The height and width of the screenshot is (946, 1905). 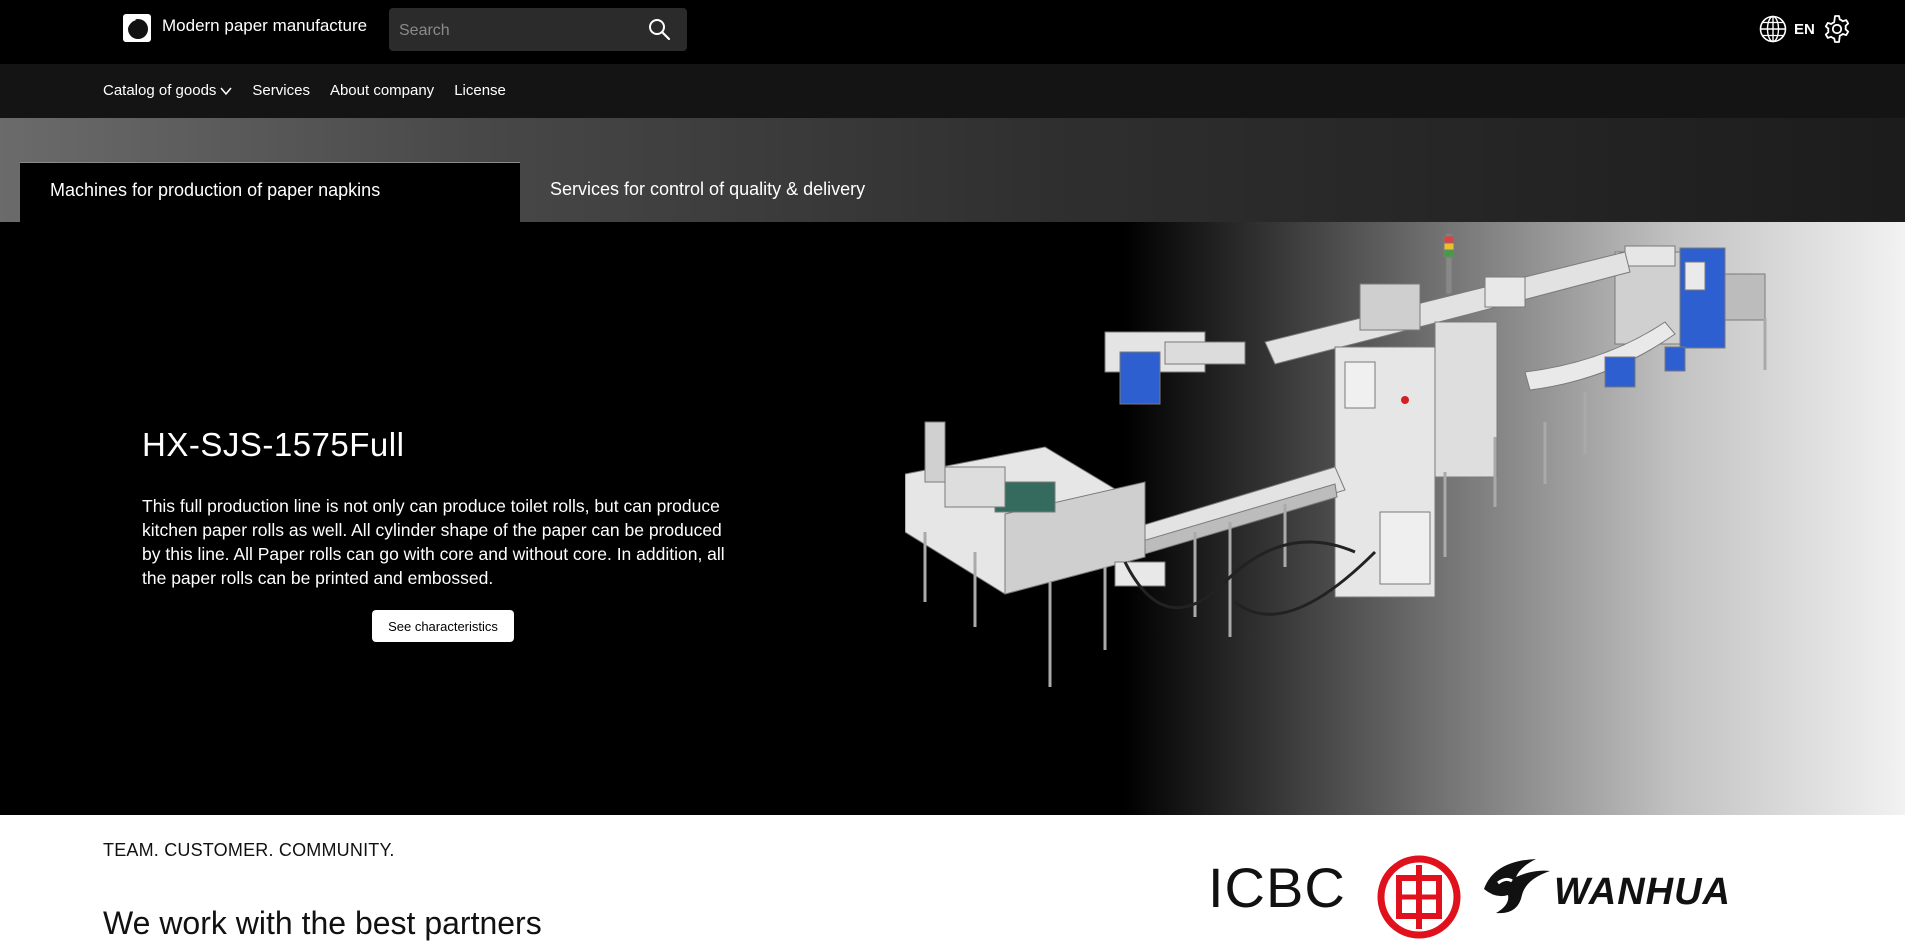 I want to click on top-bar: Modern paper manufacture EN, so click(x=952, y=32).